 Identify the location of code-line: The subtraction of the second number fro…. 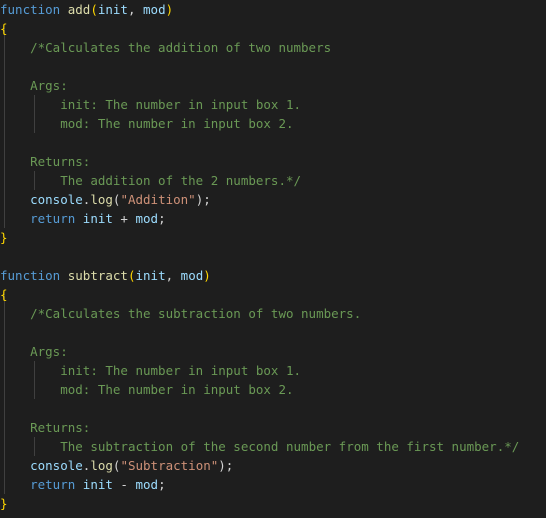
(259, 446).